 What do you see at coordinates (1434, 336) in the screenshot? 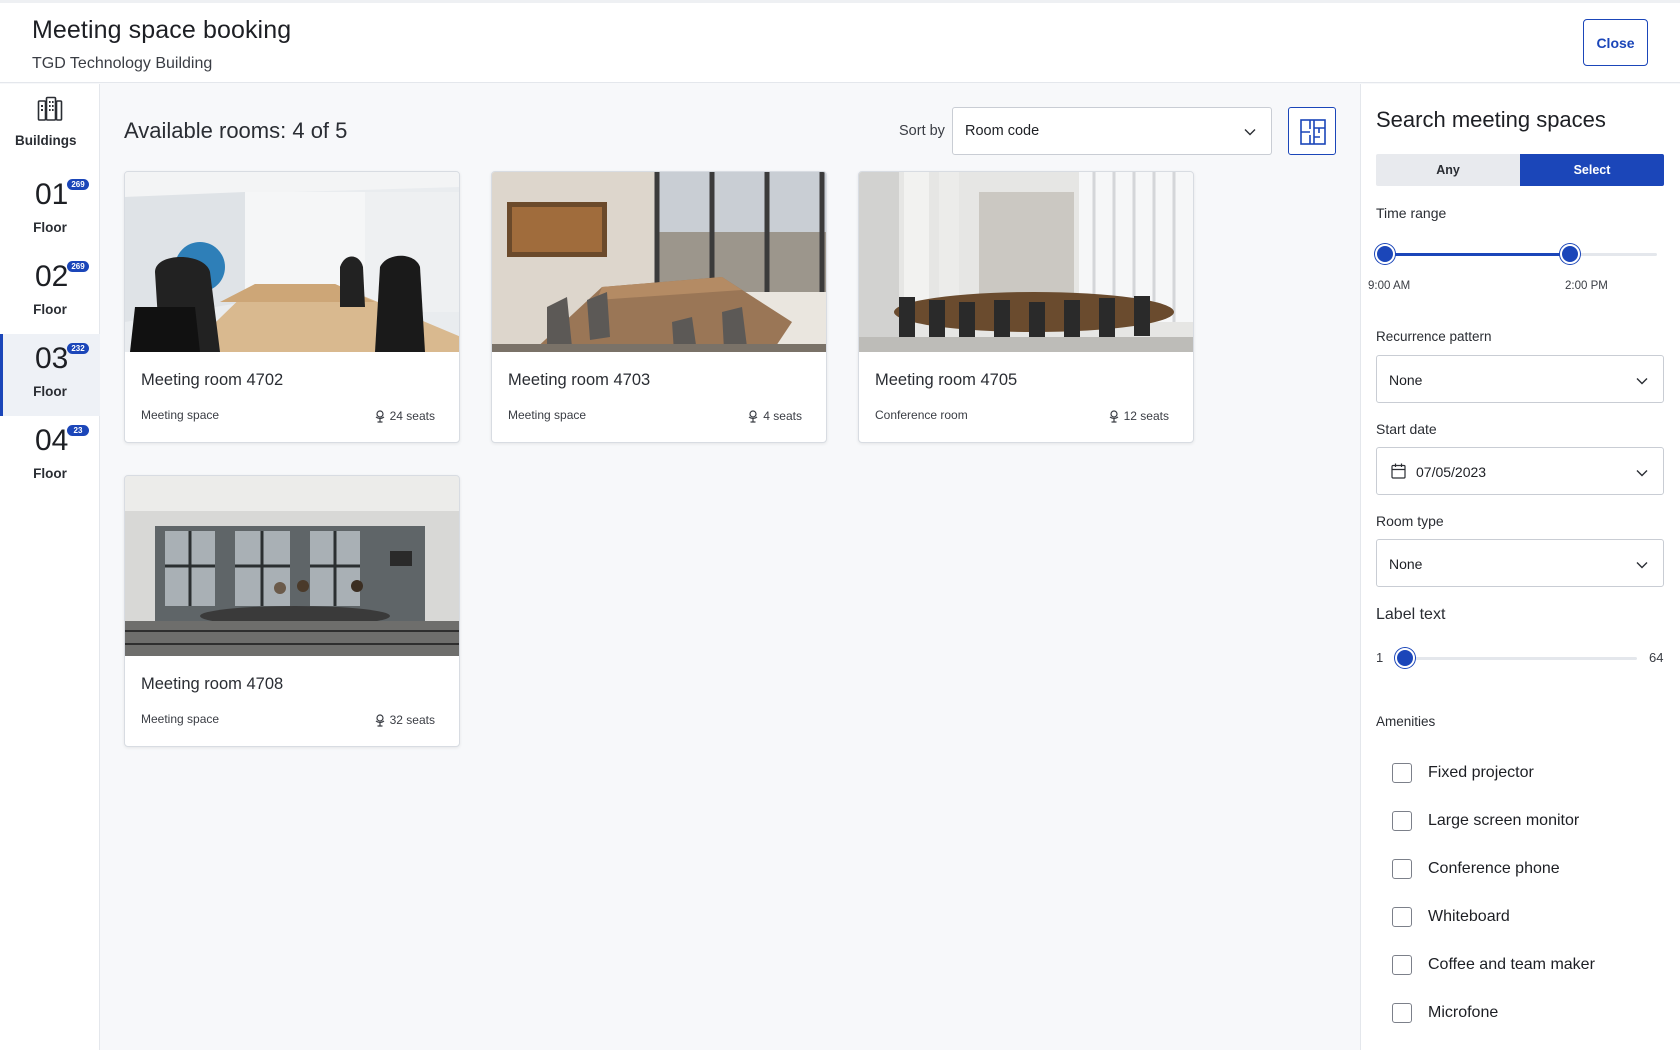
I see `recurrence-label: Recurrence pattern` at bounding box center [1434, 336].